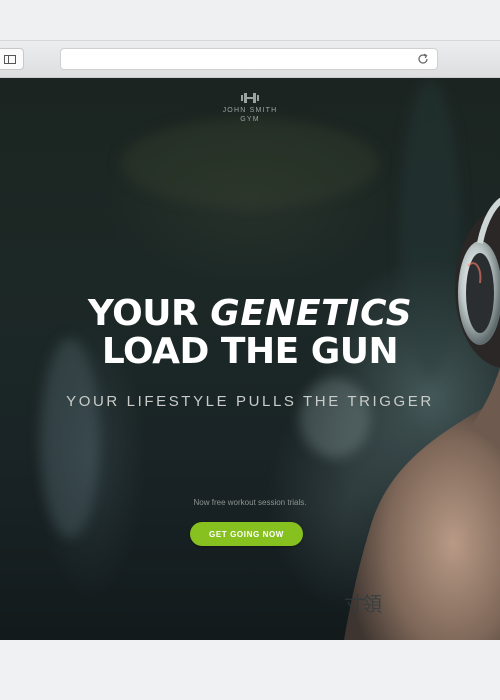  I want to click on address-bar, so click(249, 59).